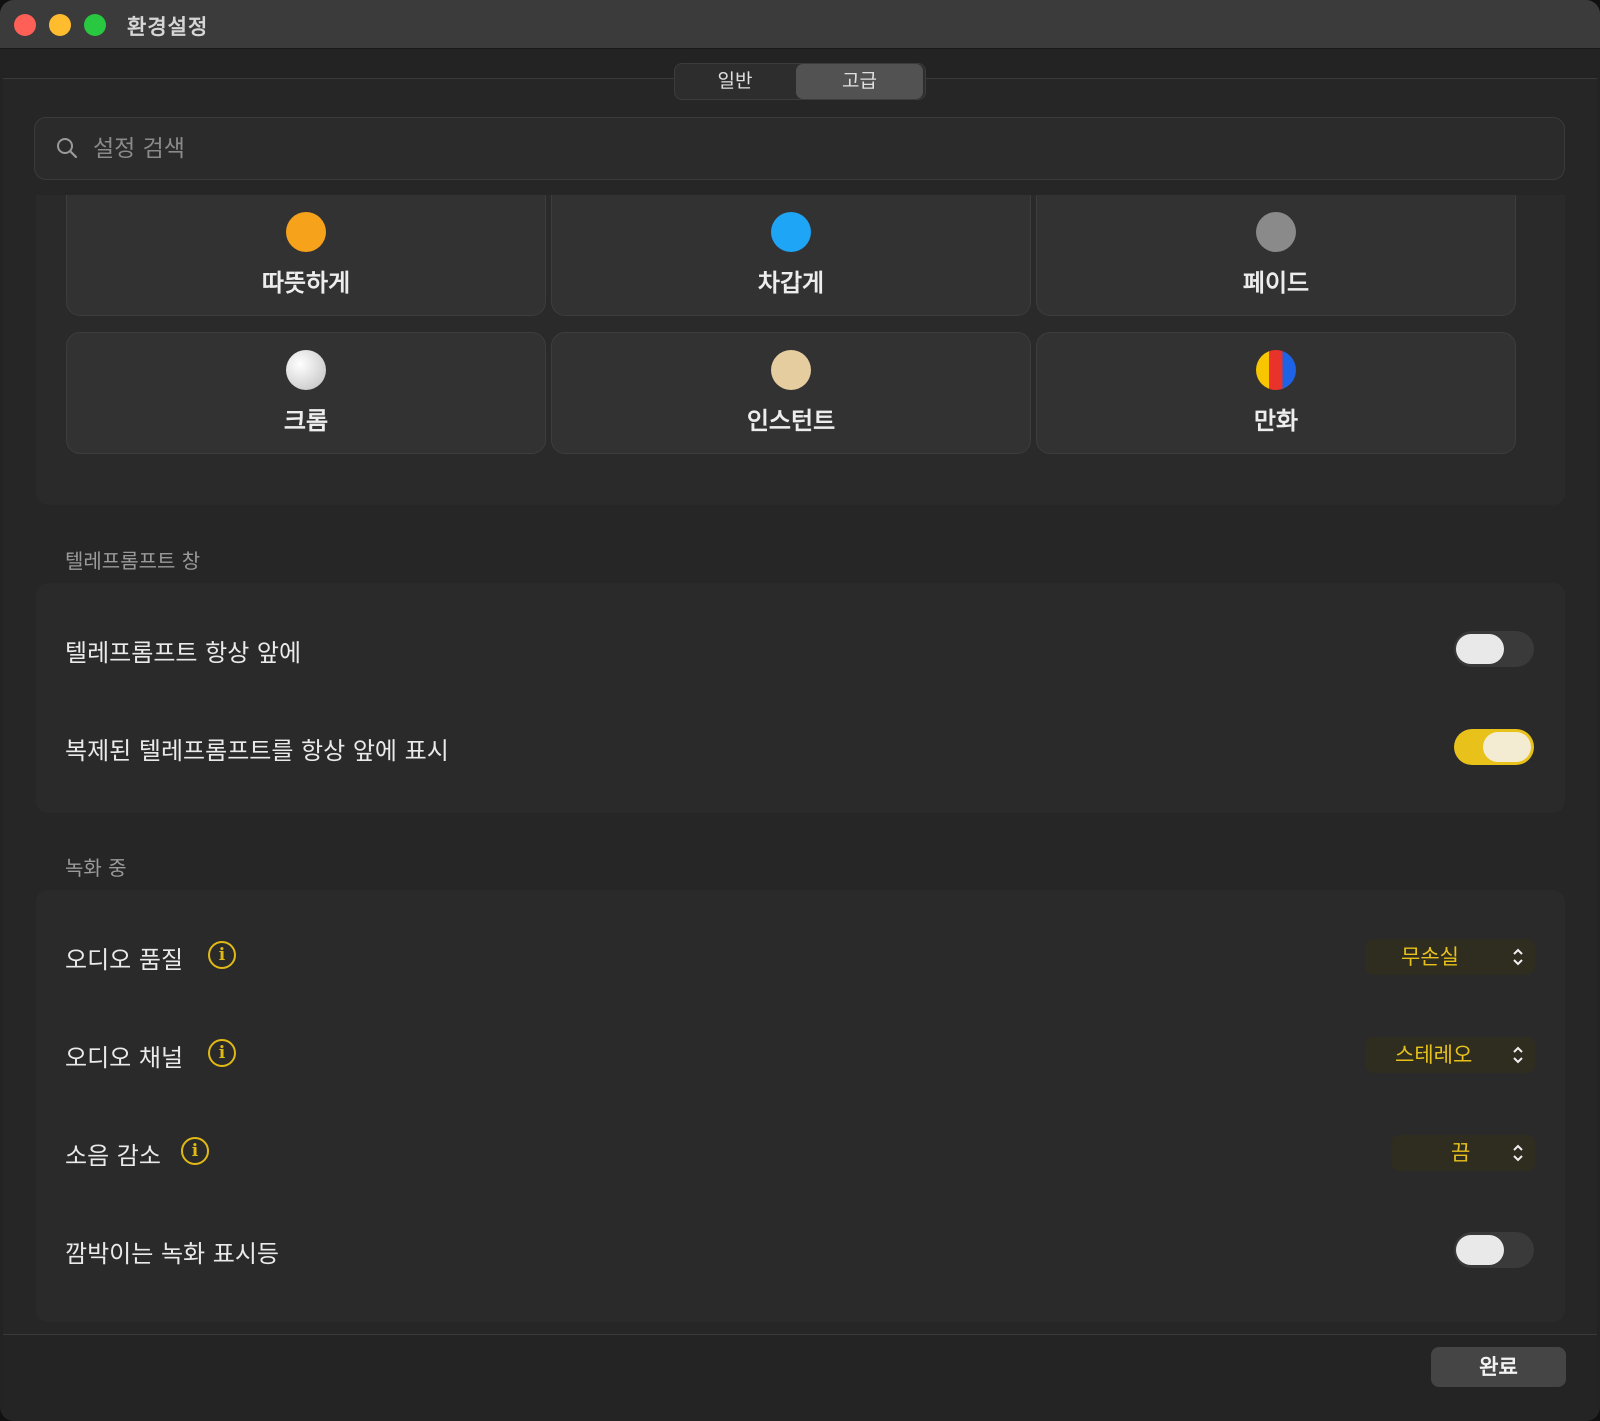 This screenshot has width=1600, height=1421. I want to click on filter-instant: 인스턴트, so click(791, 393).